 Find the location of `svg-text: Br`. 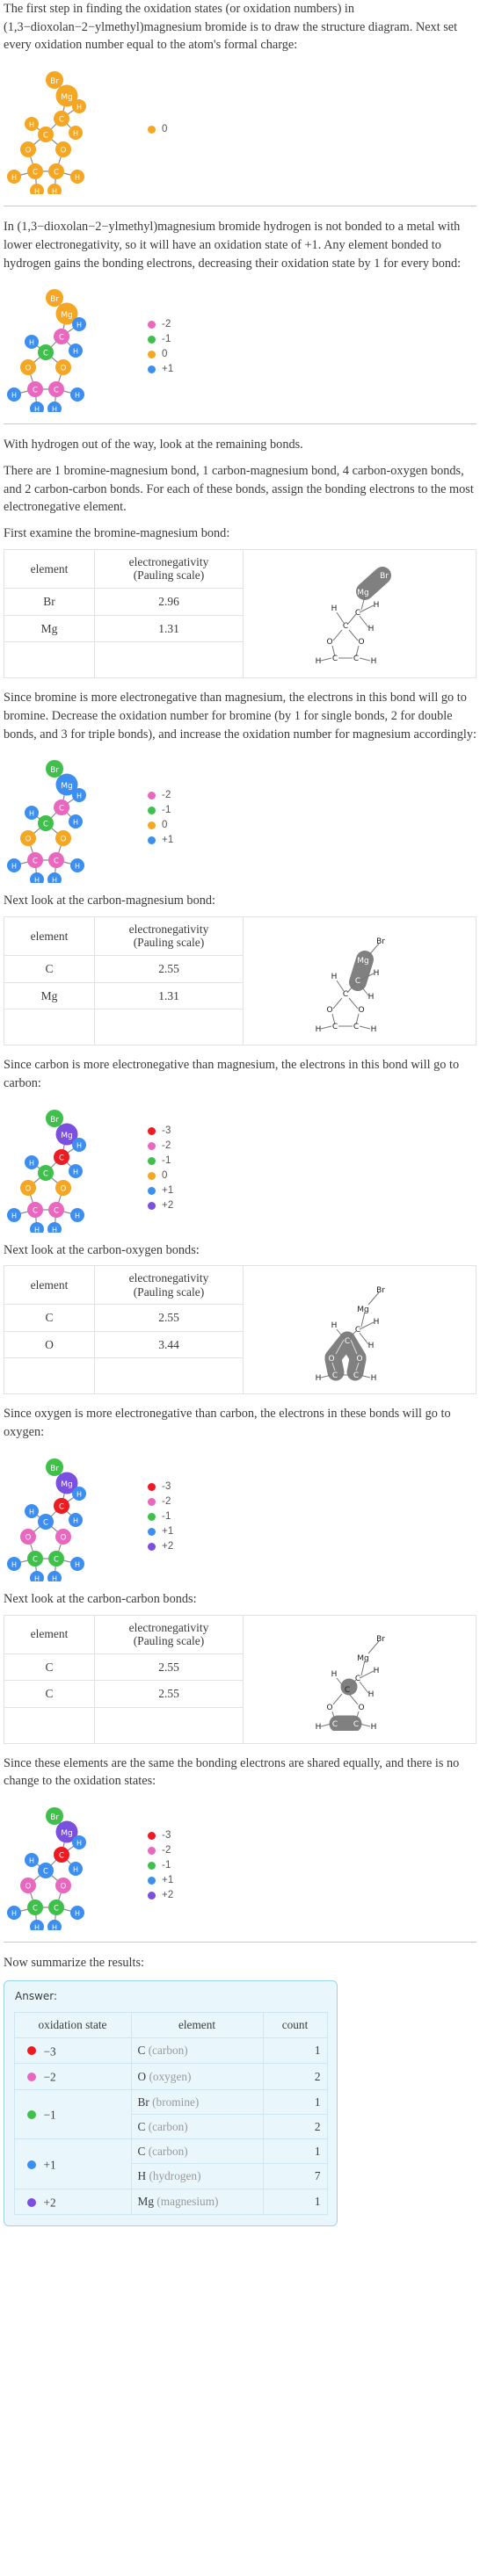

svg-text: Br is located at coordinates (54, 299).